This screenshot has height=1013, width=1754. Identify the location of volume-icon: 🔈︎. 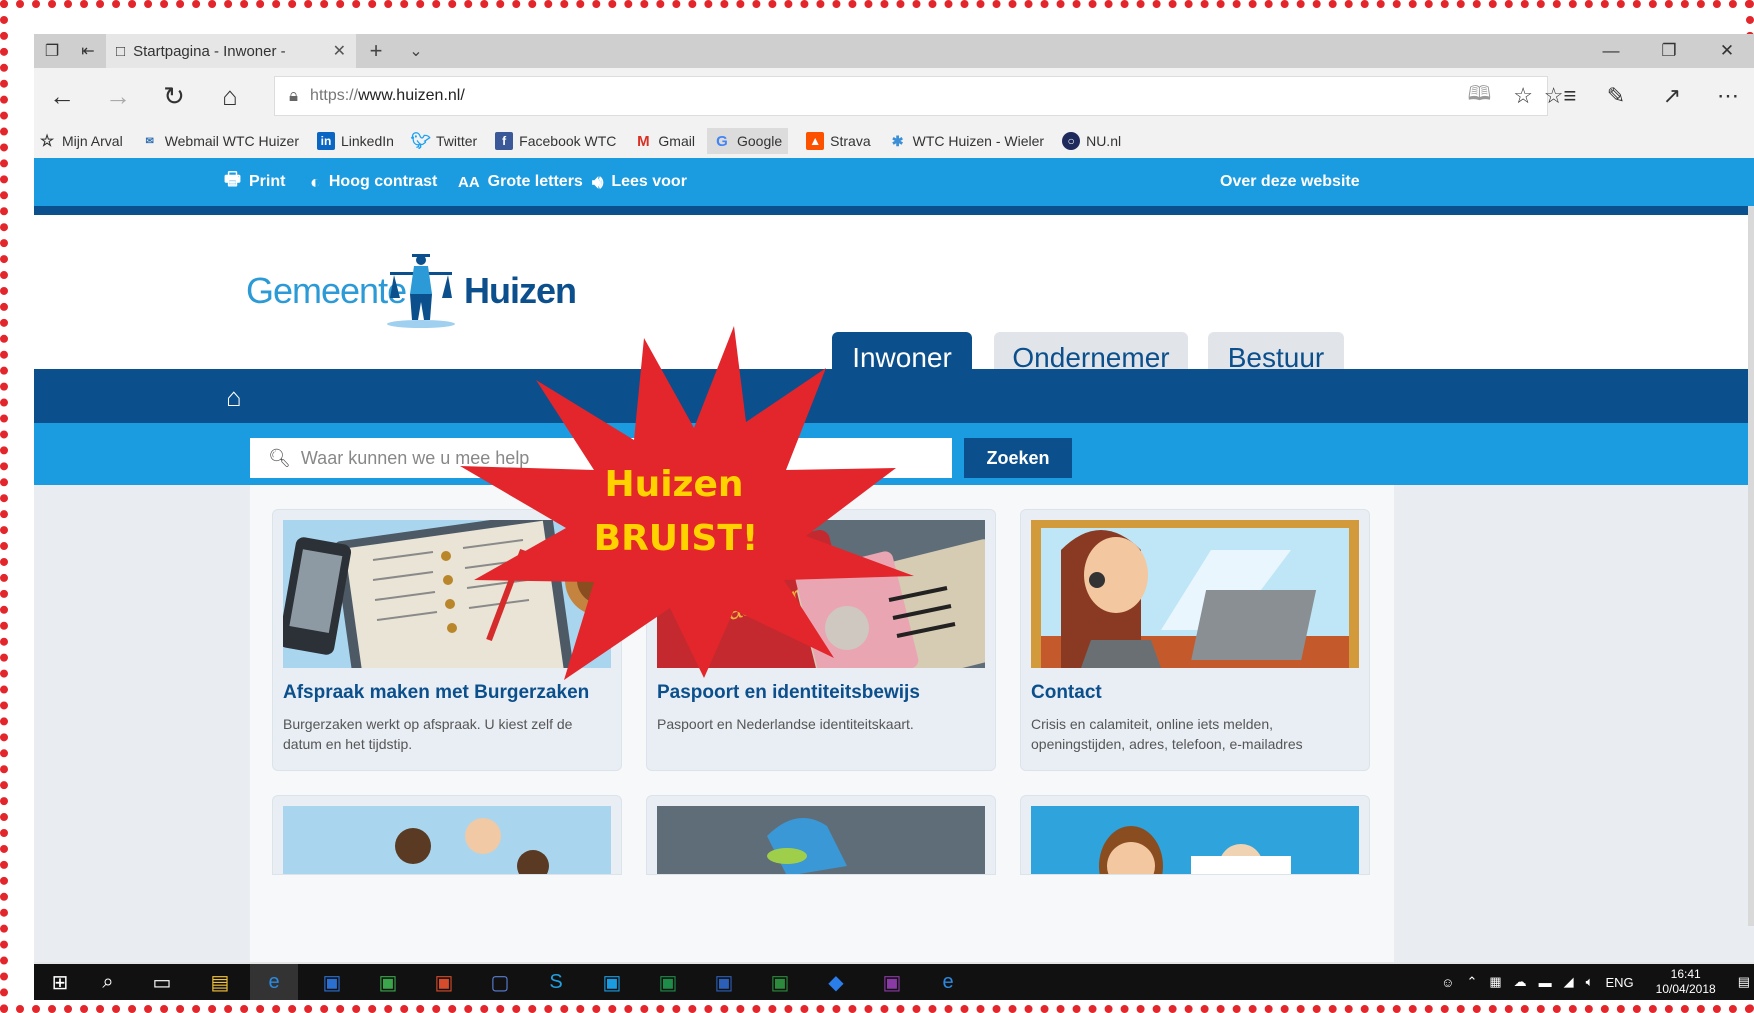
(1590, 982).